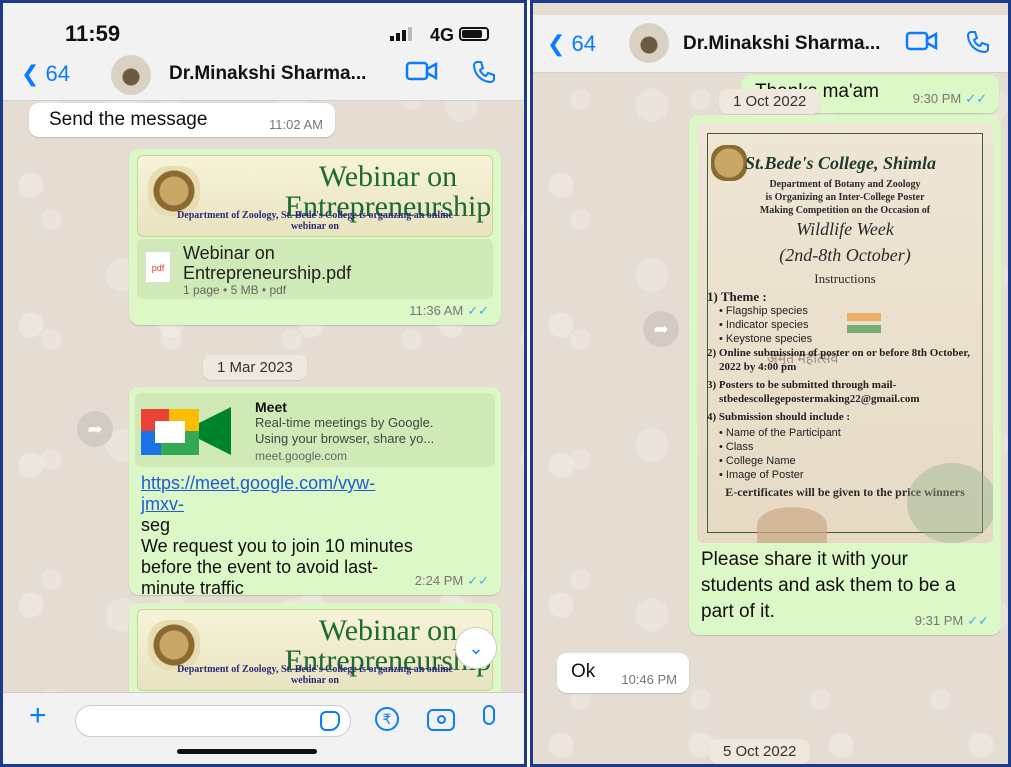 Image resolution: width=1011 pixels, height=767 pixels. What do you see at coordinates (489, 715) in the screenshot?
I see `microphone-icon` at bounding box center [489, 715].